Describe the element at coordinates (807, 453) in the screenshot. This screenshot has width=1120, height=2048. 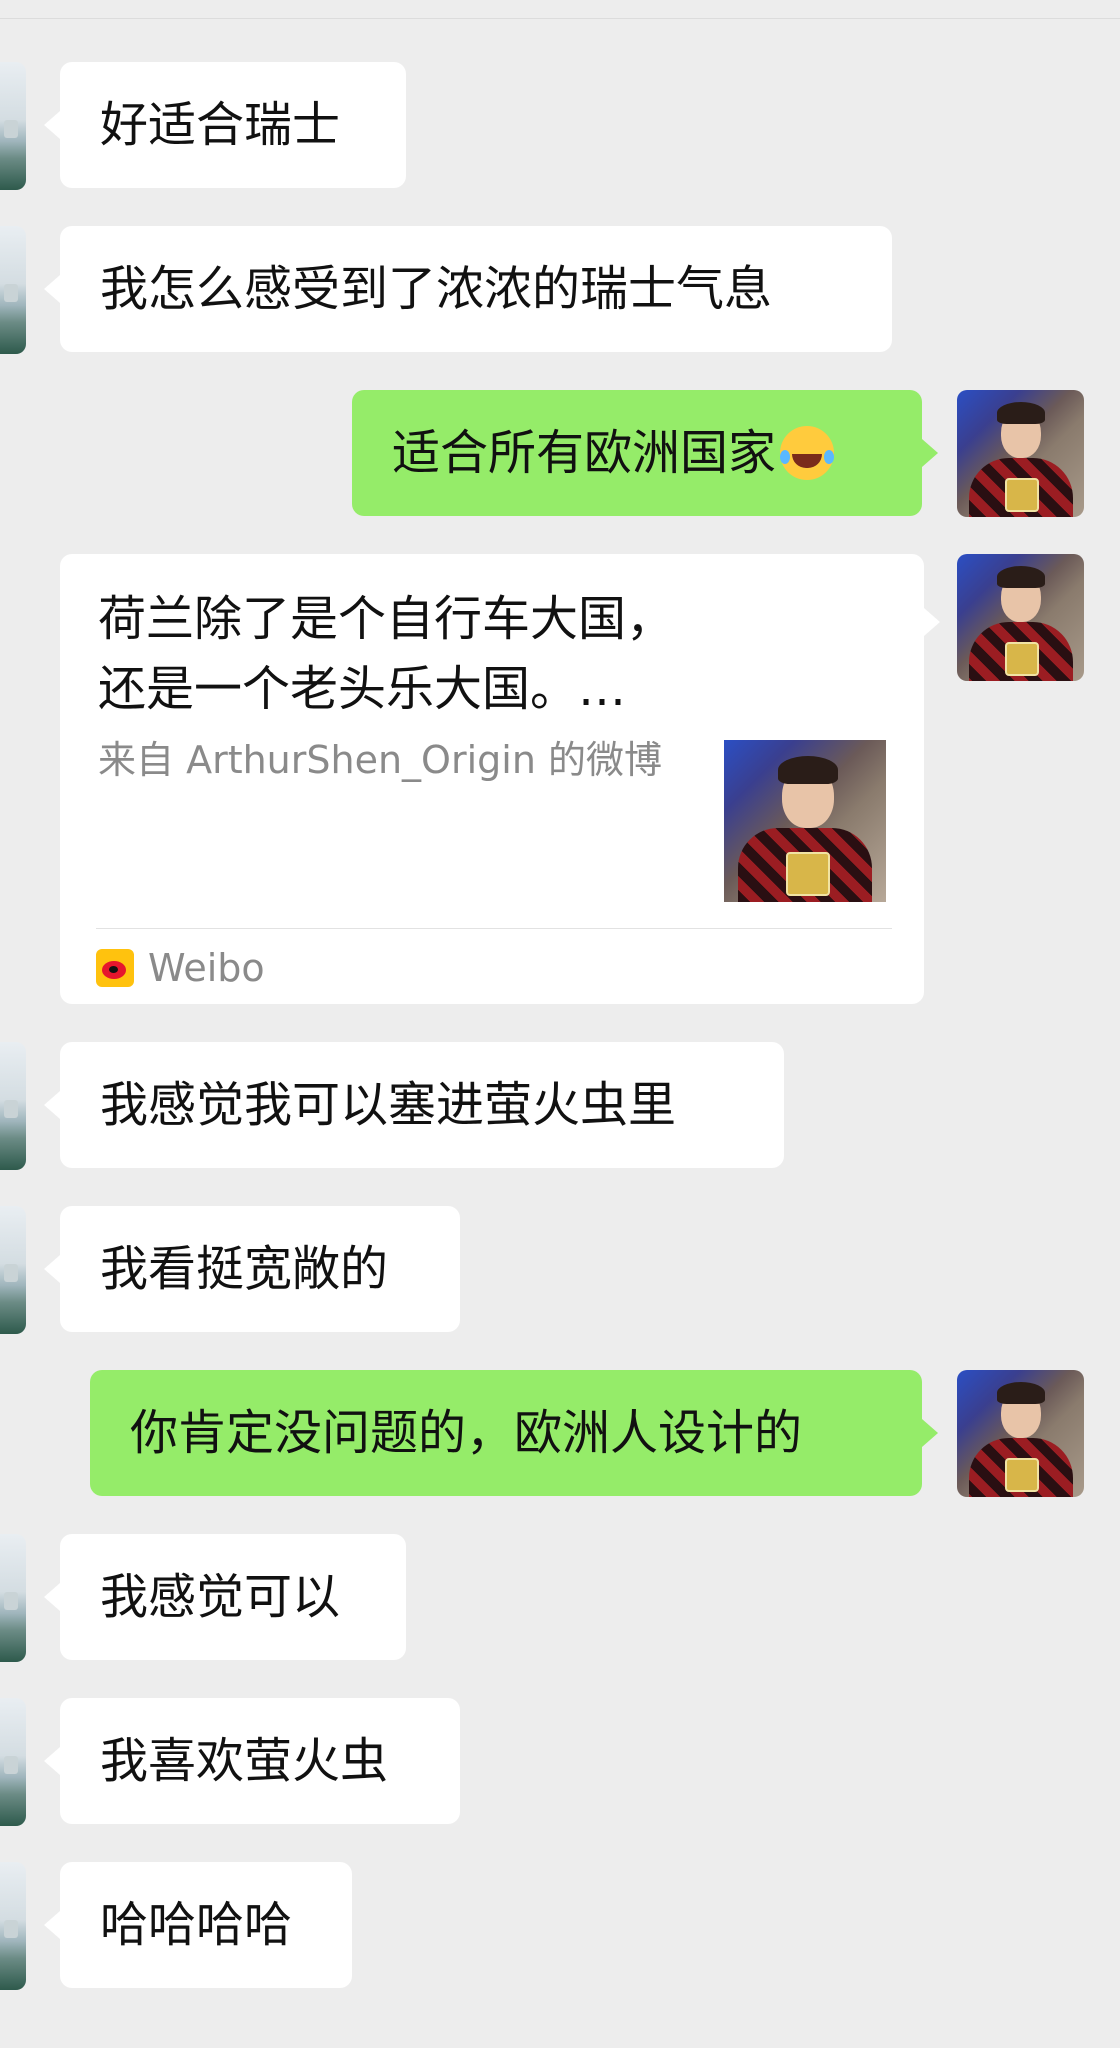
I see `tears-of-joy-emoji-icon` at that location.